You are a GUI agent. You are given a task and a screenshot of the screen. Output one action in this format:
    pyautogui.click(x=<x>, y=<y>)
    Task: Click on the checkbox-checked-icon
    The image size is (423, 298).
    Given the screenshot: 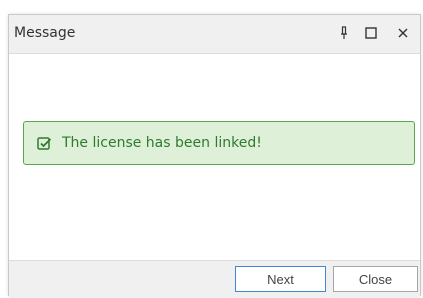 What is the action you would take?
    pyautogui.click(x=44, y=143)
    